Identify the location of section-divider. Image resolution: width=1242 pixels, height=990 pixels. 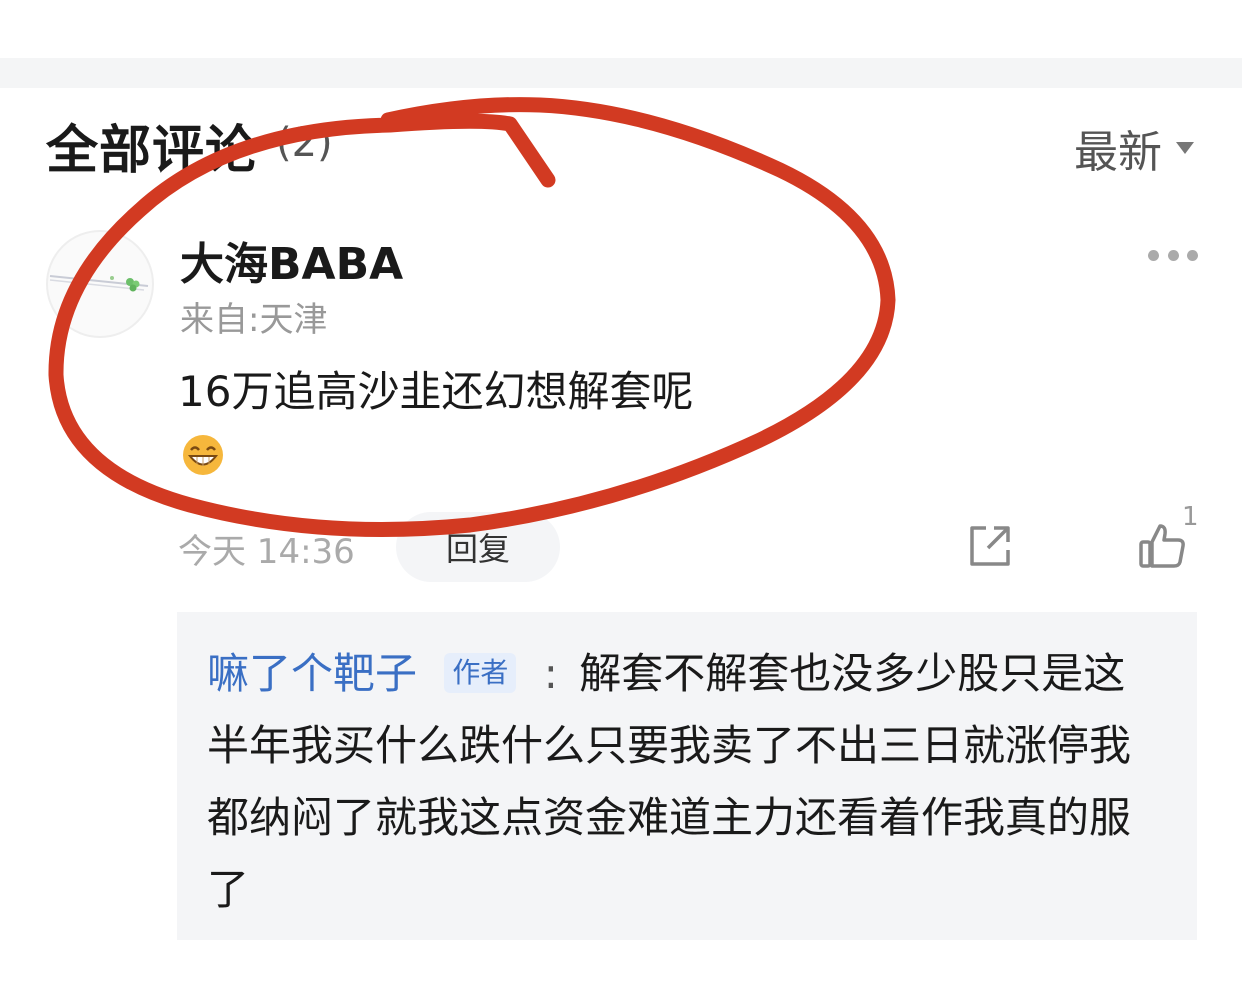
(621, 73).